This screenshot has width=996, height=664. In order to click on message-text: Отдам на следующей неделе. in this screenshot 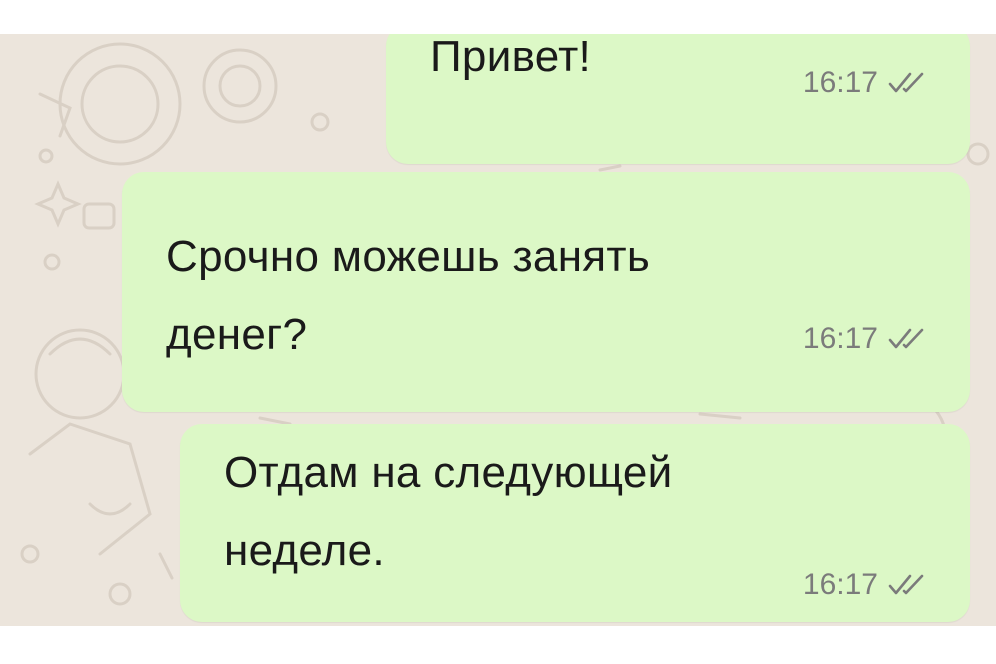, I will do `click(448, 511)`.